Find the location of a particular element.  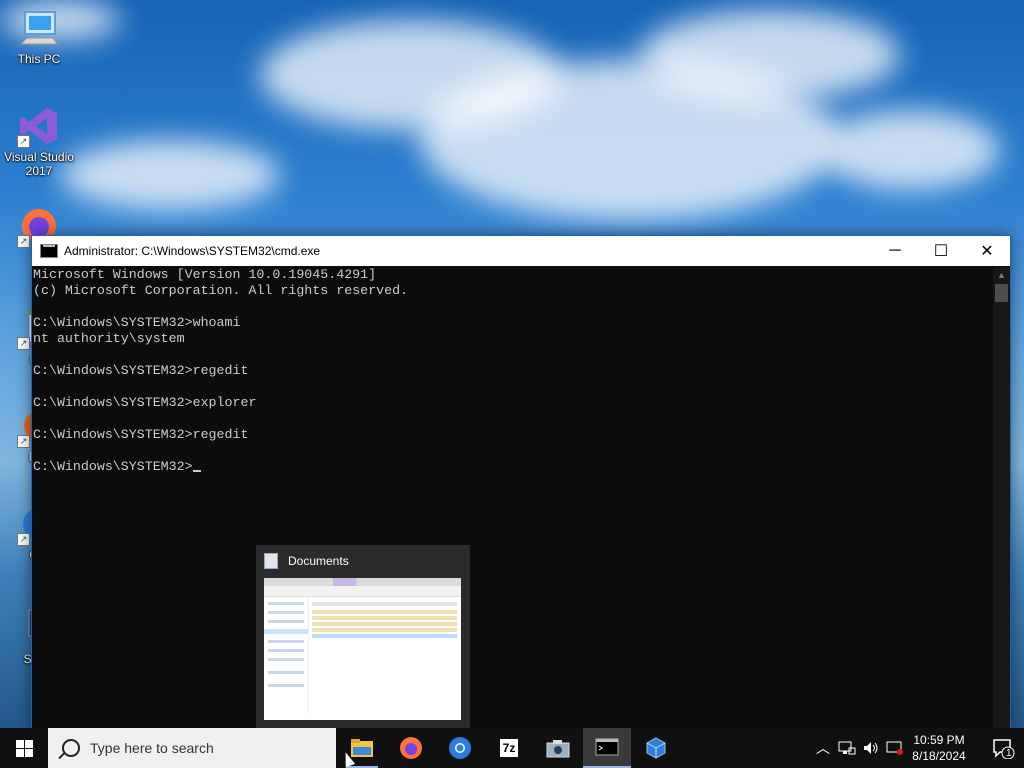

scroll-up-icon: ▲ is located at coordinates (1001, 275).